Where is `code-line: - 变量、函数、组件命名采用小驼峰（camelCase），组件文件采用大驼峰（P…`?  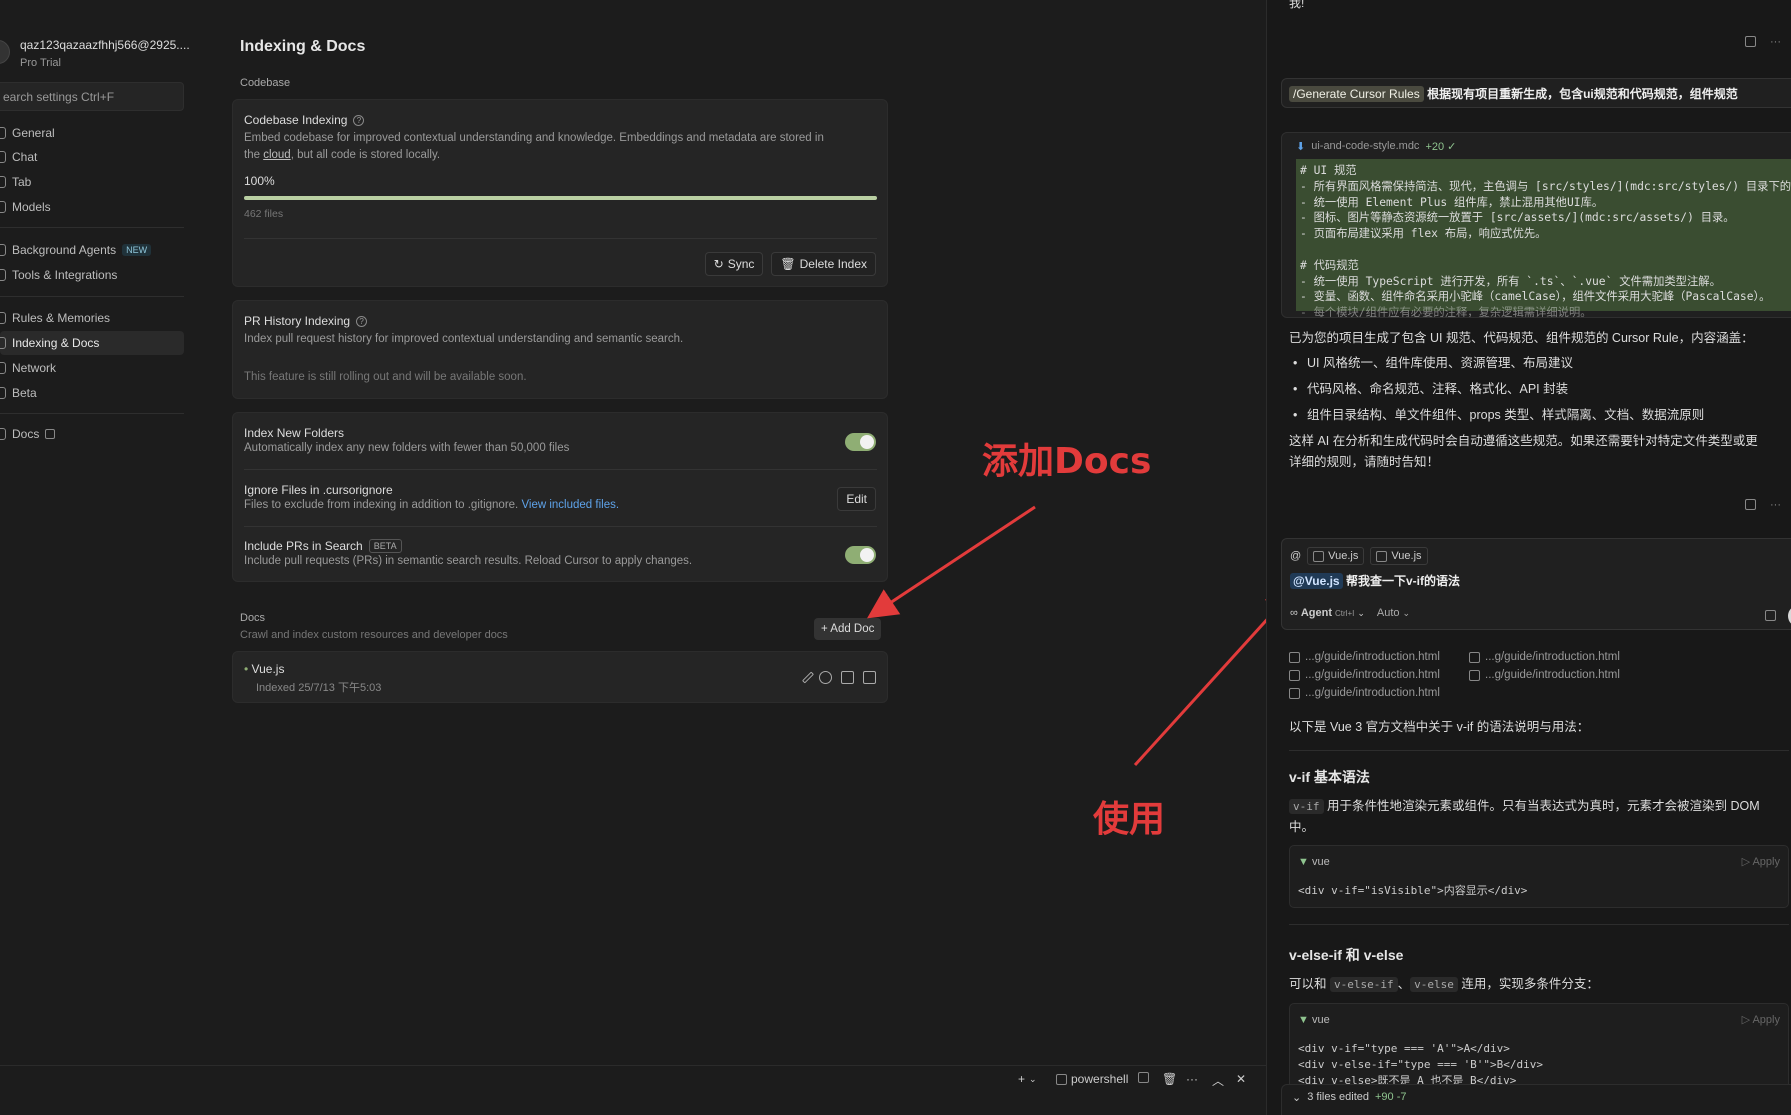
code-line: - 变量、函数、组件命名采用小驼峰（camelCase），组件文件采用大驼峰（P… is located at coordinates (1535, 297).